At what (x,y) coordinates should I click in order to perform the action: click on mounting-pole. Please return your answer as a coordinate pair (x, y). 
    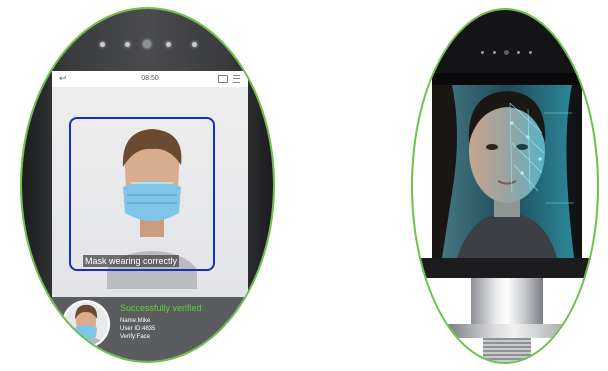
    Looking at the image, I should click on (507, 304).